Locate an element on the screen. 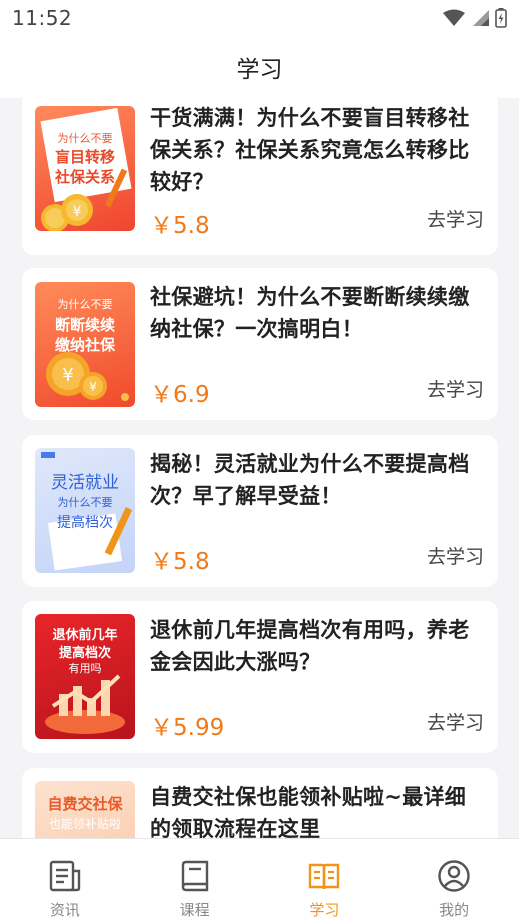  bottom-tab-bar: 资讯 课程 学习 我的 is located at coordinates (259, 881).